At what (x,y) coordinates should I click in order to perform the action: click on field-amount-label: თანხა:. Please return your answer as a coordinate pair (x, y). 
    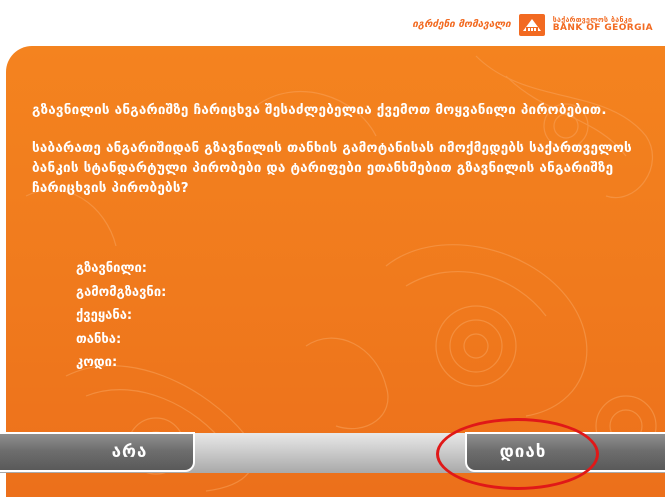
    Looking at the image, I should click on (99, 339).